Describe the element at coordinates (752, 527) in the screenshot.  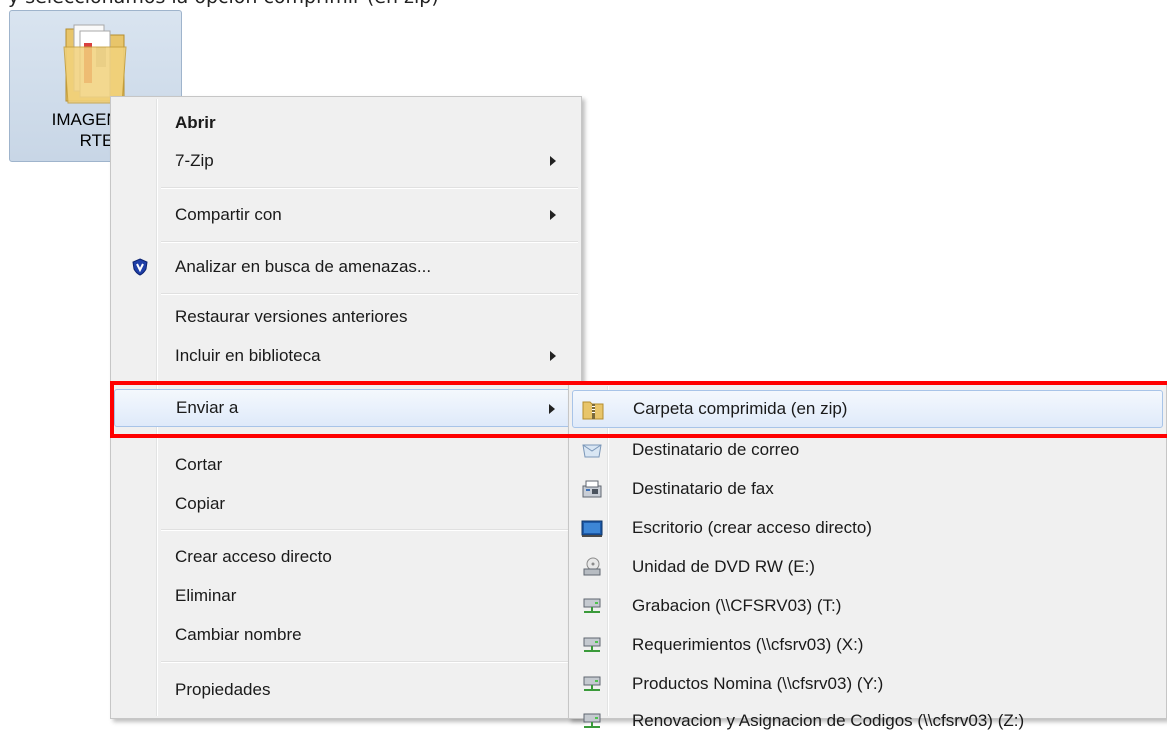
I see `submenu-item-label: Escritorio (crear acceso directo)` at that location.